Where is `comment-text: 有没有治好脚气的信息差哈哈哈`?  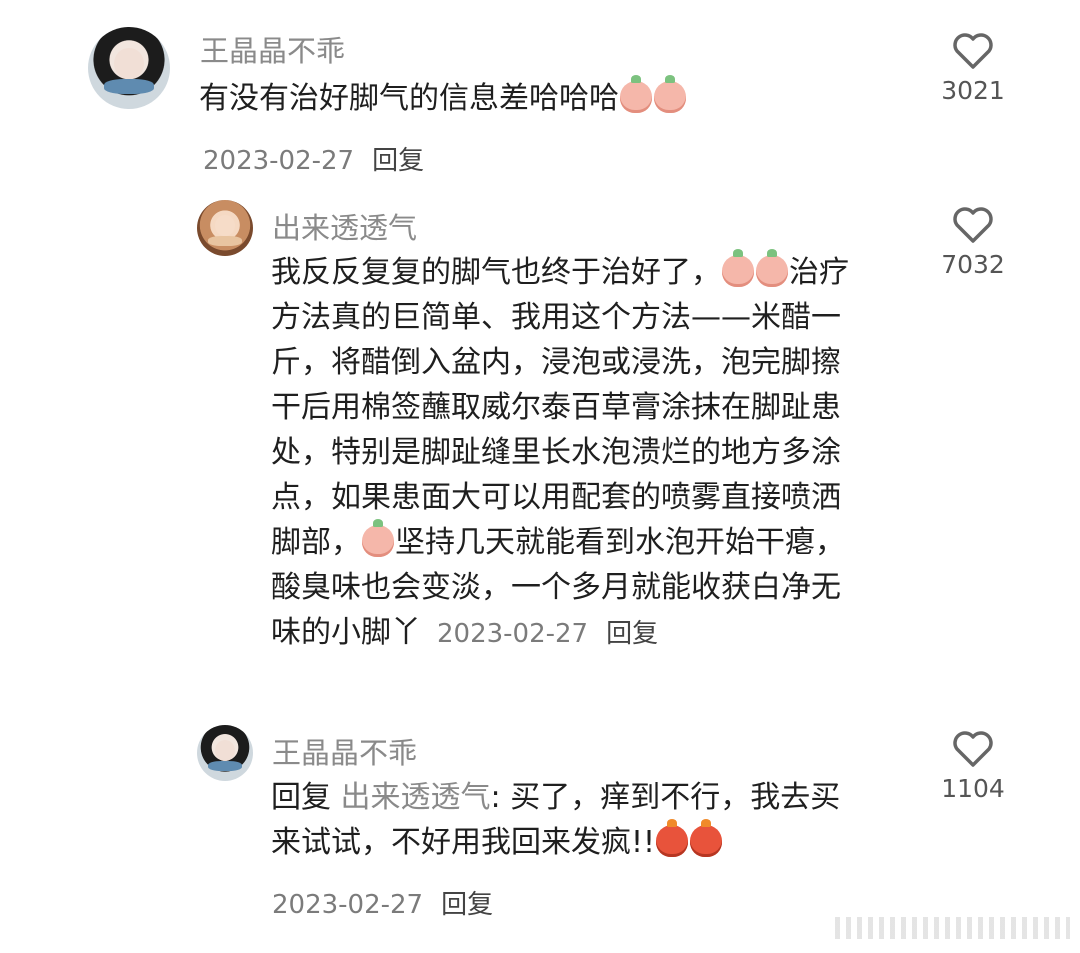 comment-text: 有没有治好脚气的信息差哈哈哈 is located at coordinates (443, 98).